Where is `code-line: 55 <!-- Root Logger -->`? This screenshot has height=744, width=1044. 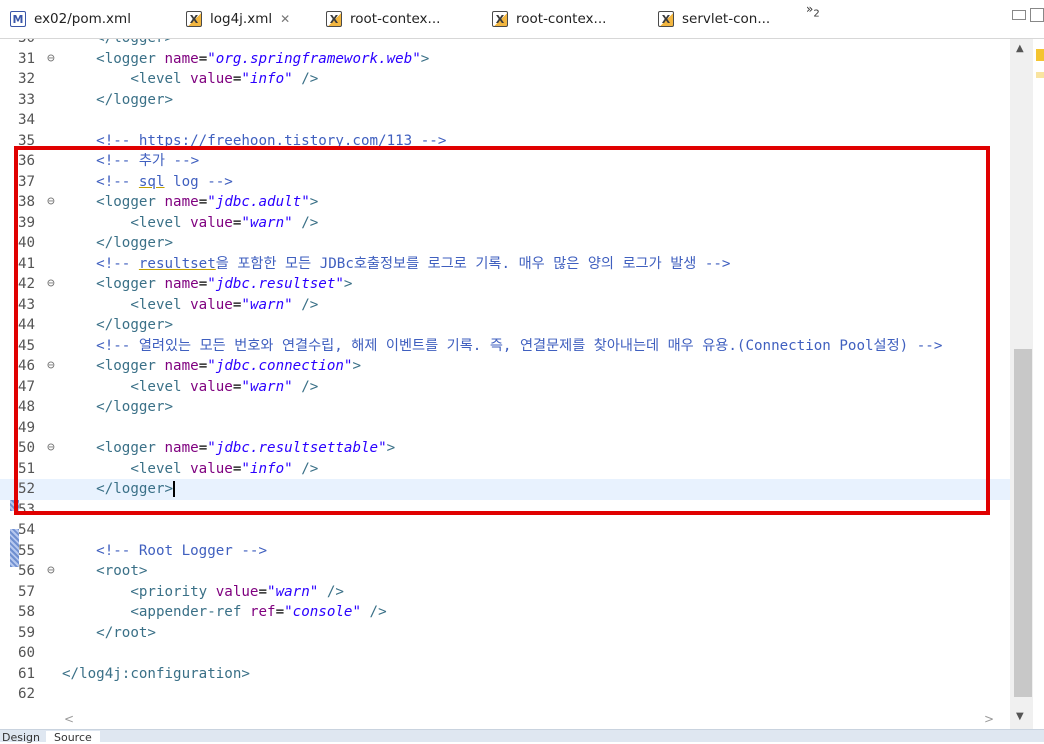
code-line: 55 <!-- Root Logger --> is located at coordinates (505, 551).